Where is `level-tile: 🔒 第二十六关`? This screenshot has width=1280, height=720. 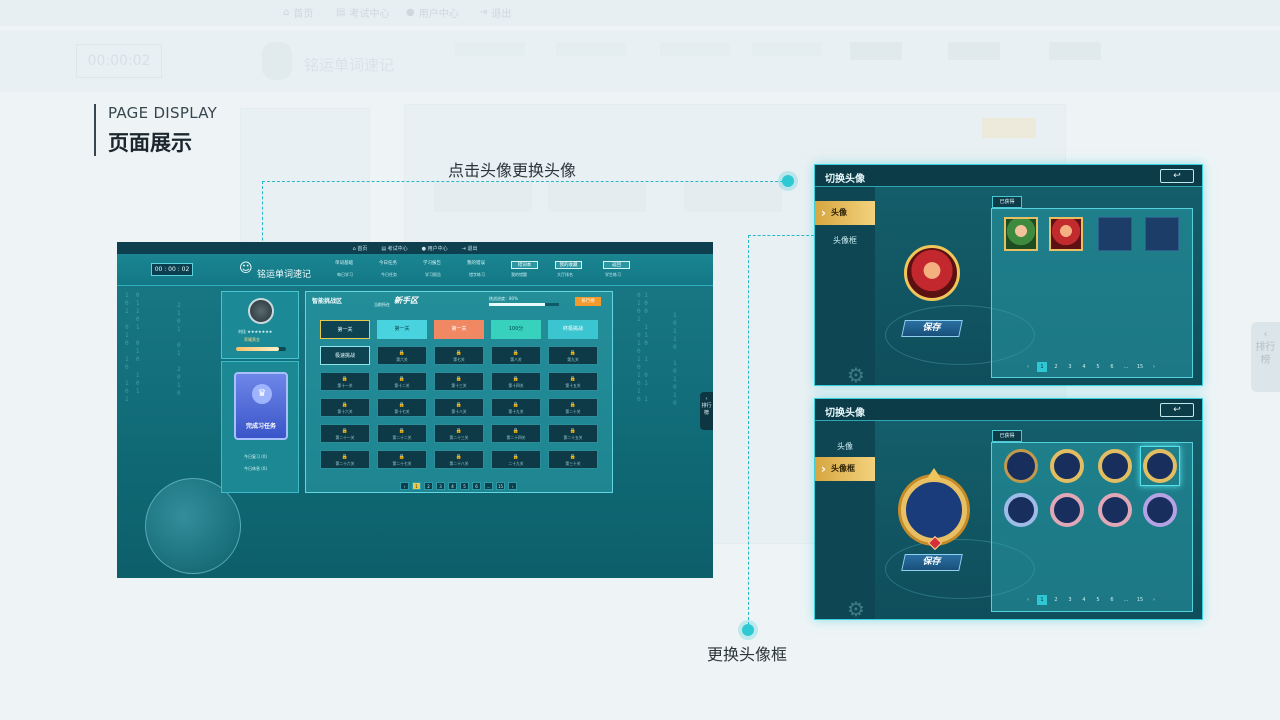
level-tile: 🔒 第二十六关 is located at coordinates (345, 459).